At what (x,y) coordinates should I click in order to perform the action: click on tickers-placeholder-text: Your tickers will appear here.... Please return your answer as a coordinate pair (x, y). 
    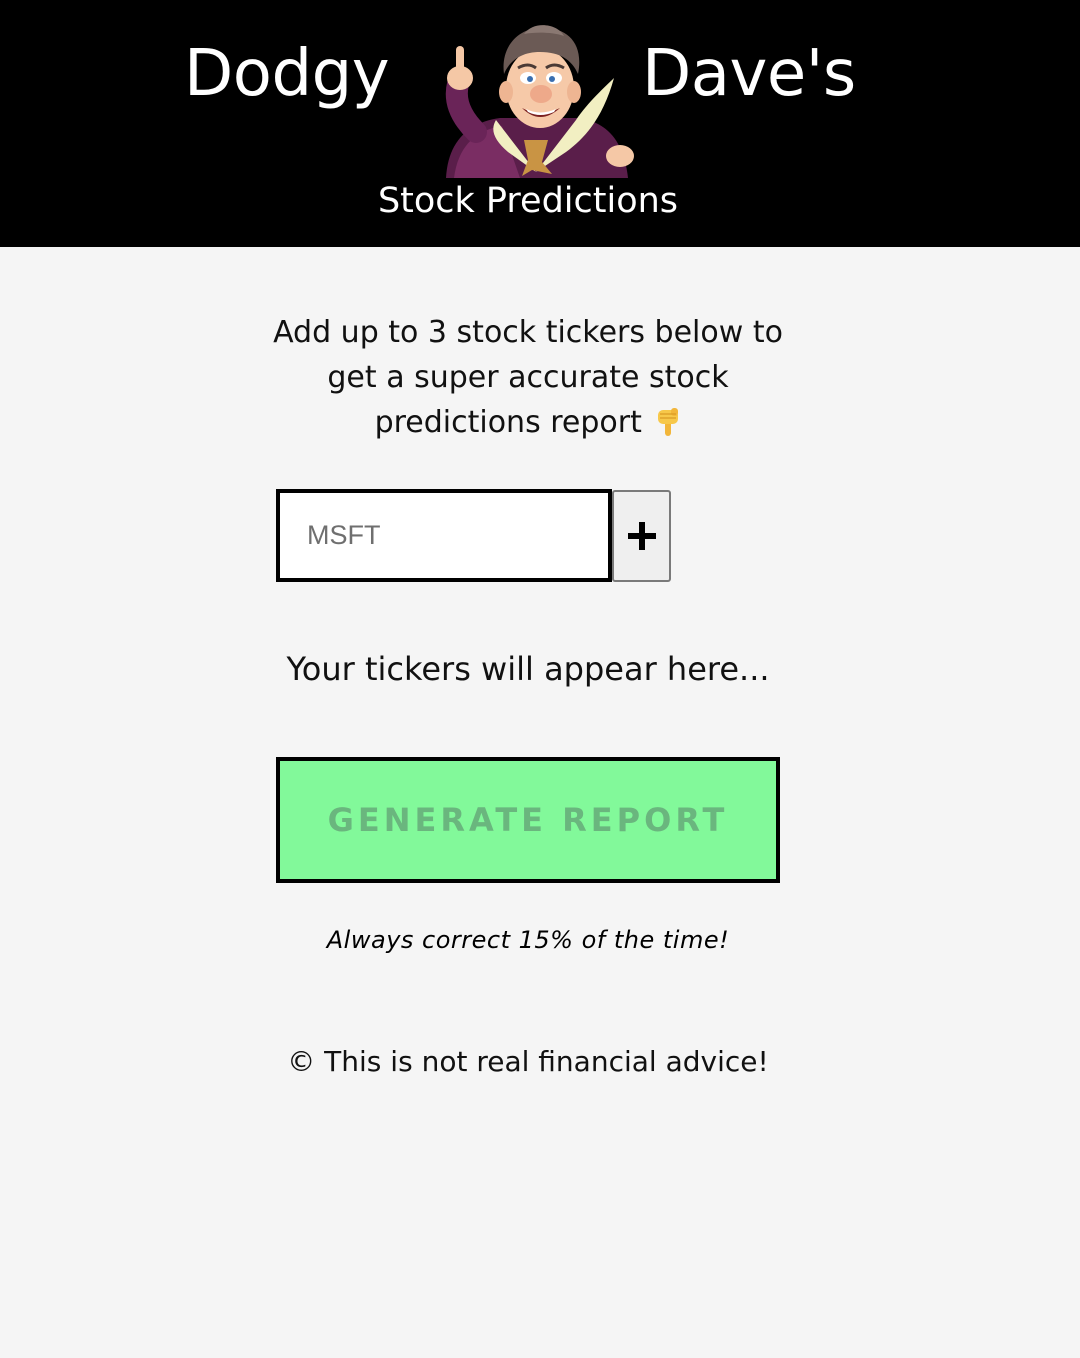
    Looking at the image, I should click on (528, 669).